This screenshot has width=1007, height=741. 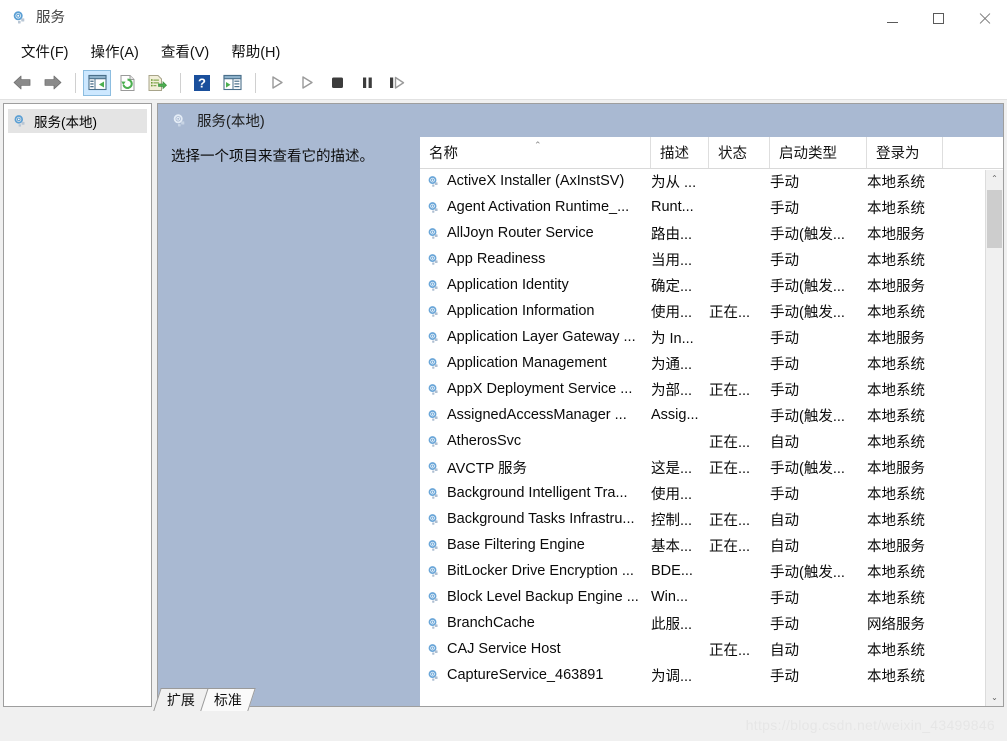 What do you see at coordinates (157, 83) in the screenshot?
I see `export-list-button` at bounding box center [157, 83].